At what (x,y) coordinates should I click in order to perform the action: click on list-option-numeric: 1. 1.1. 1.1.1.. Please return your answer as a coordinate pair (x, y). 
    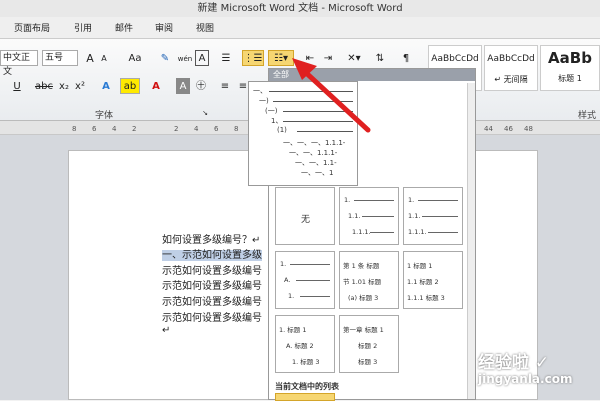
    Looking at the image, I should click on (369, 216).